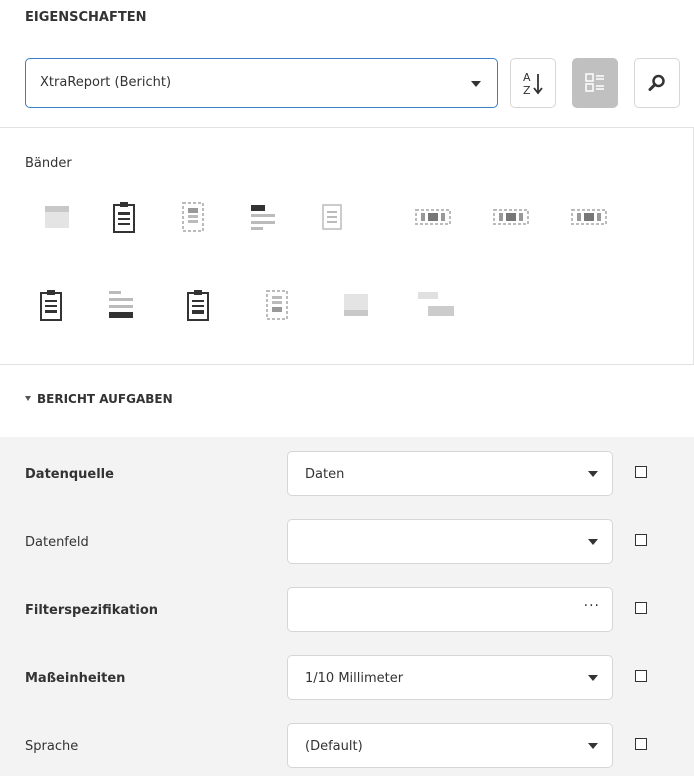 This screenshot has height=776, width=694. I want to click on page-header-band-icon, so click(193, 217).